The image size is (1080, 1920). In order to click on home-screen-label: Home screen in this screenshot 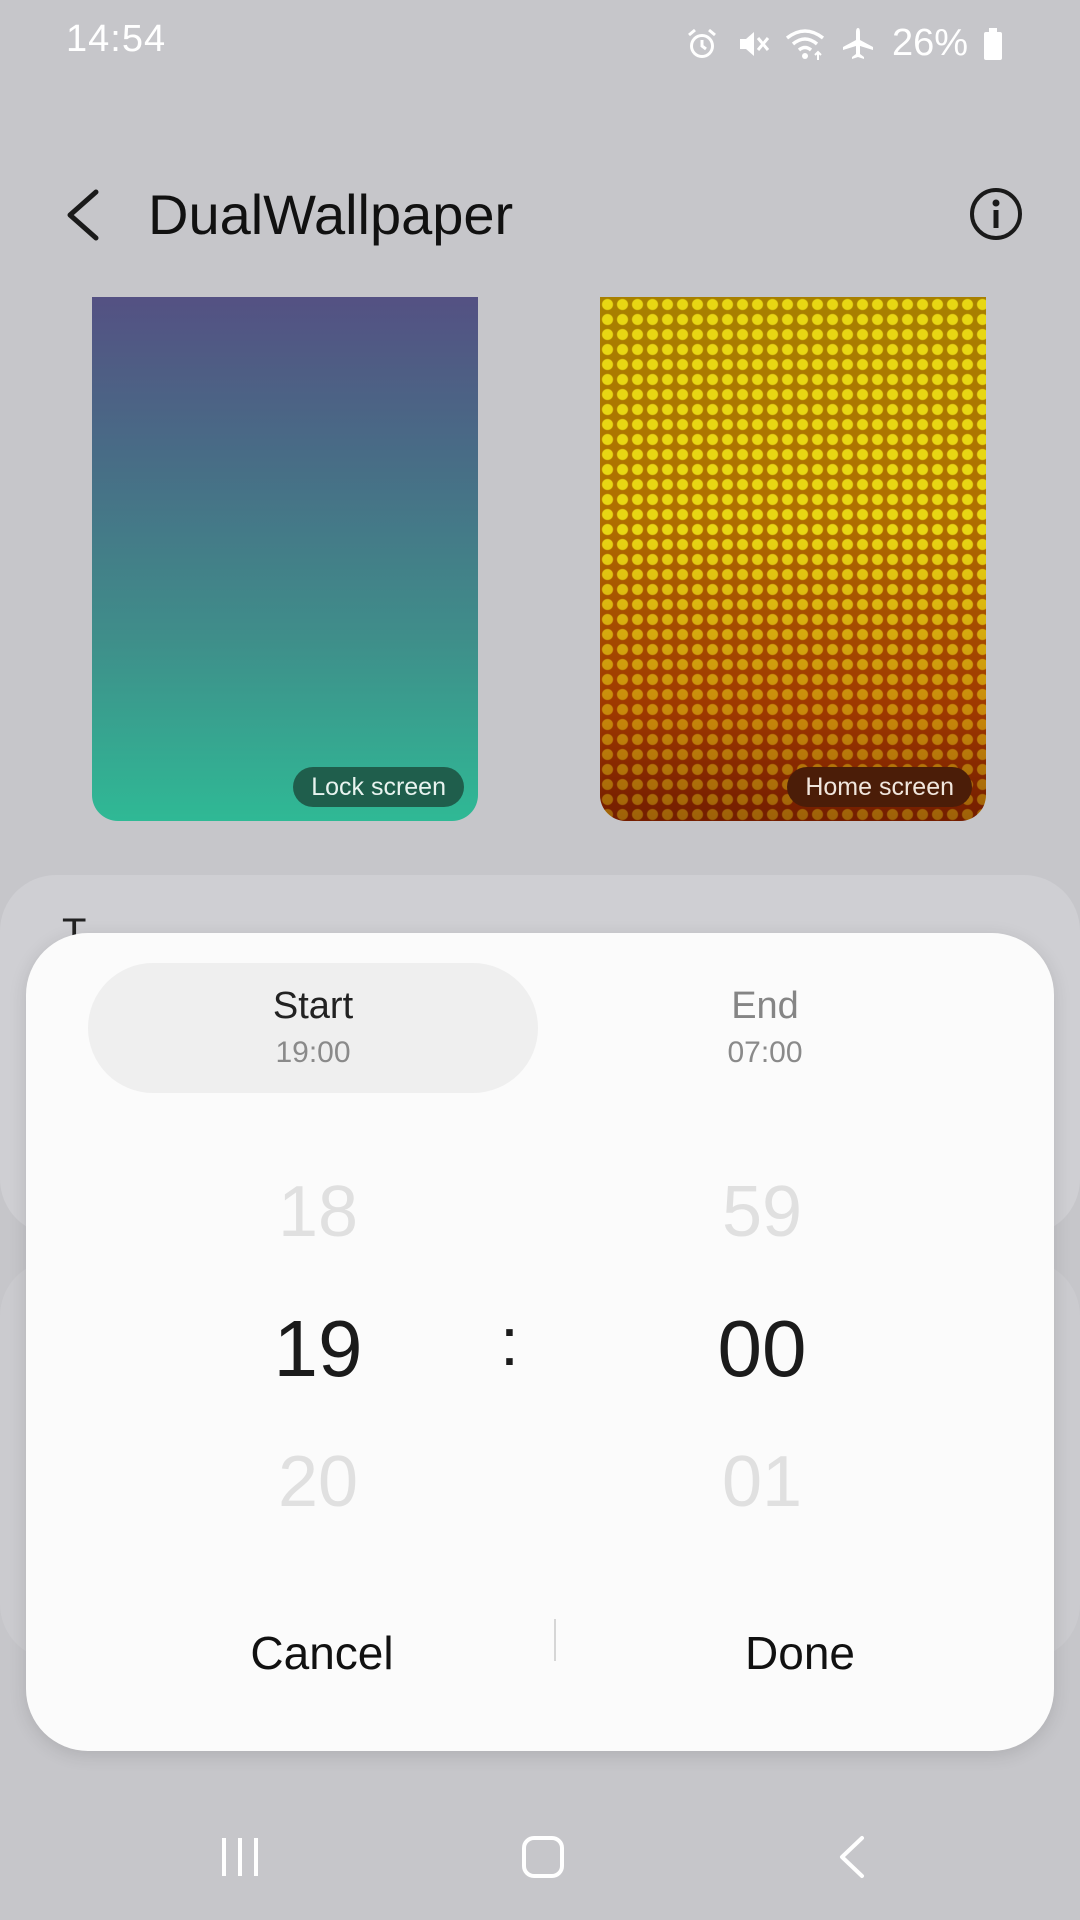, I will do `click(879, 787)`.